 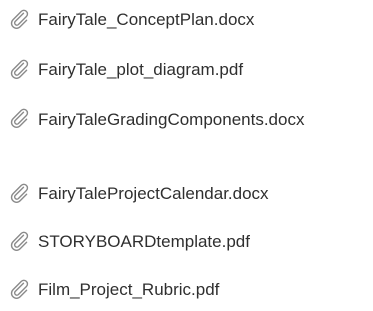 What do you see at coordinates (141, 69) in the screenshot?
I see `attachment-name: FairyTale_plot_diagram.pdf` at bounding box center [141, 69].